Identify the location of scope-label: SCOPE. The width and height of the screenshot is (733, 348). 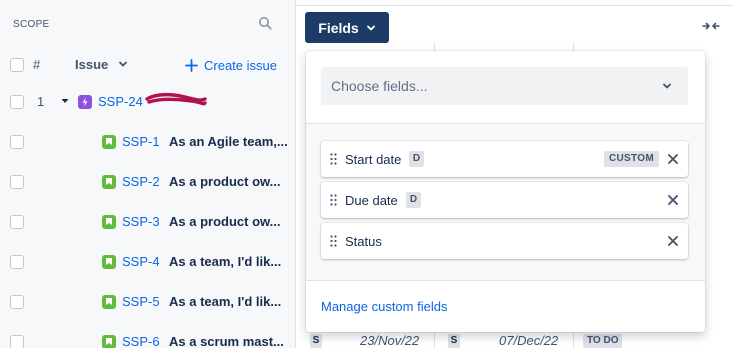
(31, 24).